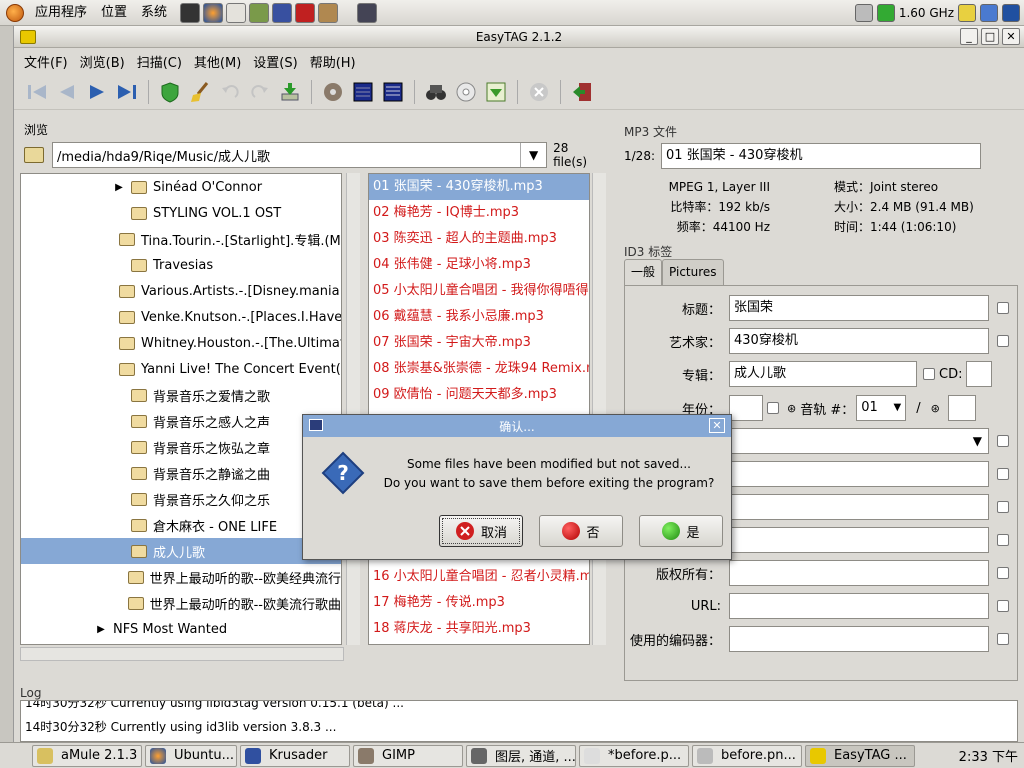 This screenshot has height=768, width=1024. Describe the element at coordinates (190, 12) in the screenshot. I see `terminal-launcher-icon` at that location.